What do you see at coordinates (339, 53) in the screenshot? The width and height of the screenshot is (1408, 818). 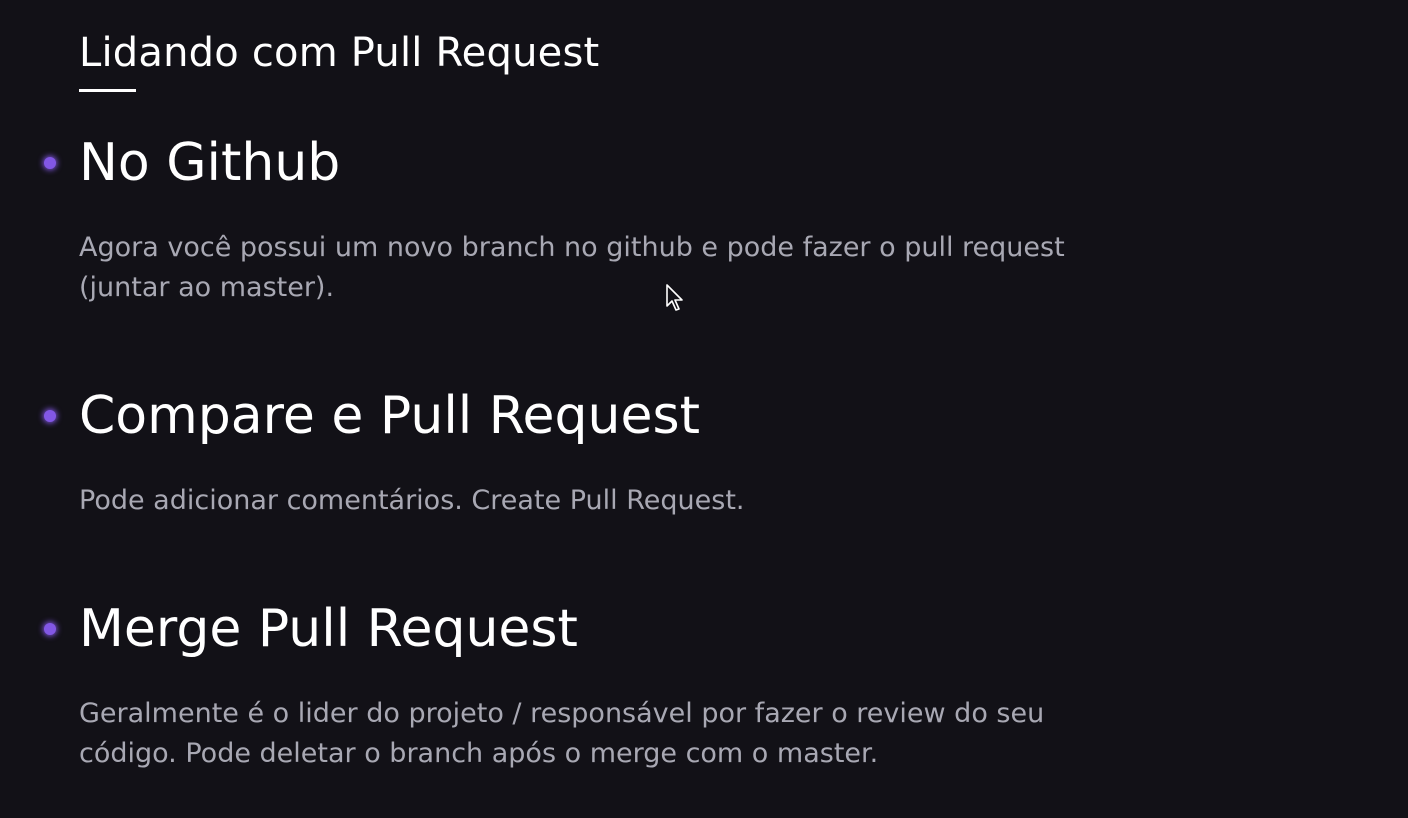 I see `slide-title: Lidando com Pull Request` at bounding box center [339, 53].